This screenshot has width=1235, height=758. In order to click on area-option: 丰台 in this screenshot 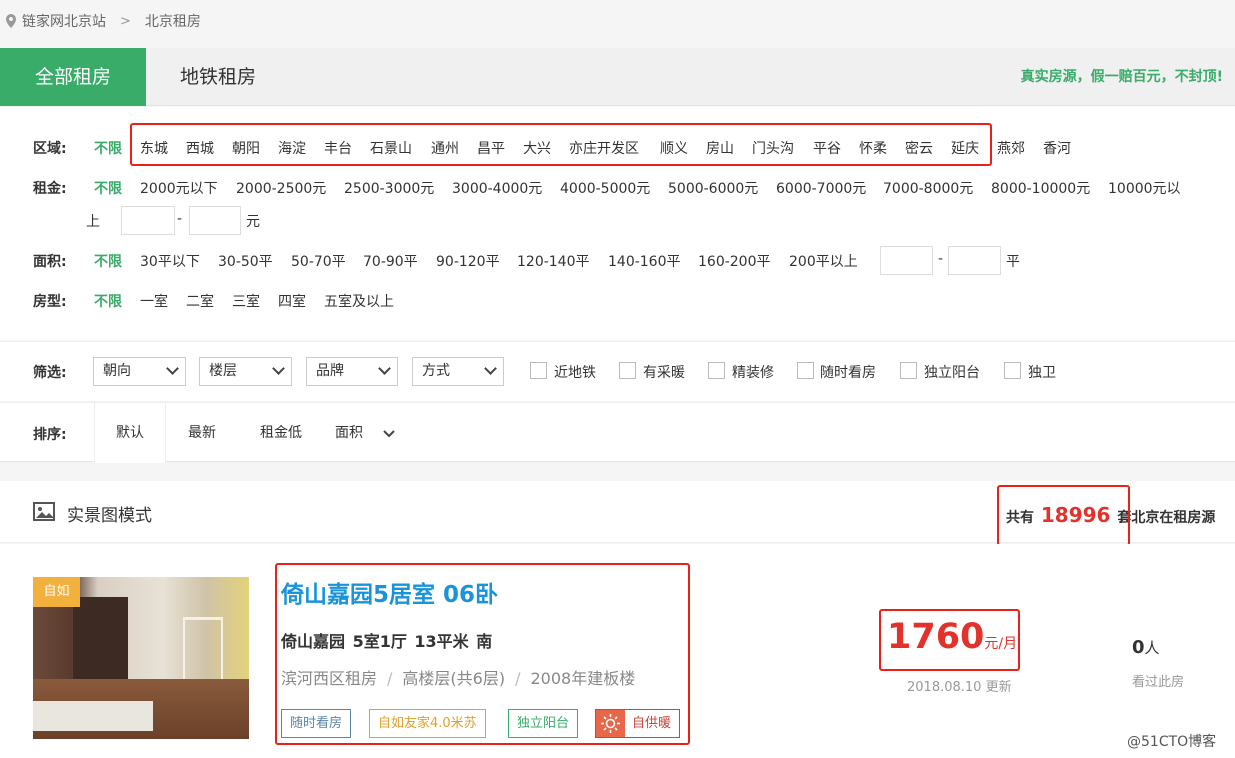, I will do `click(338, 148)`.